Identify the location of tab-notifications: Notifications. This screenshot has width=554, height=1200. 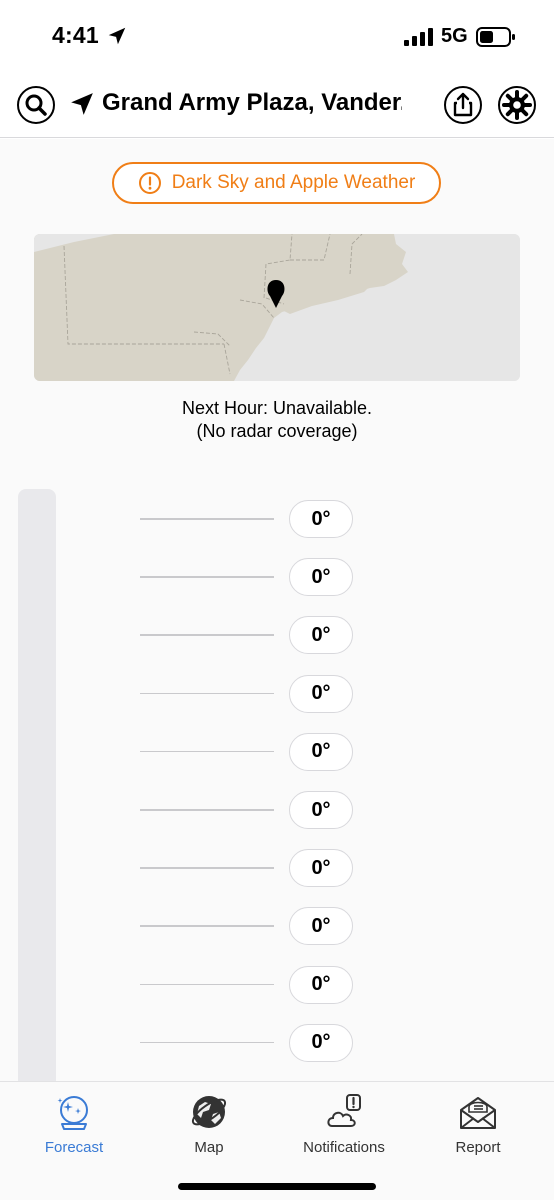
(344, 1123).